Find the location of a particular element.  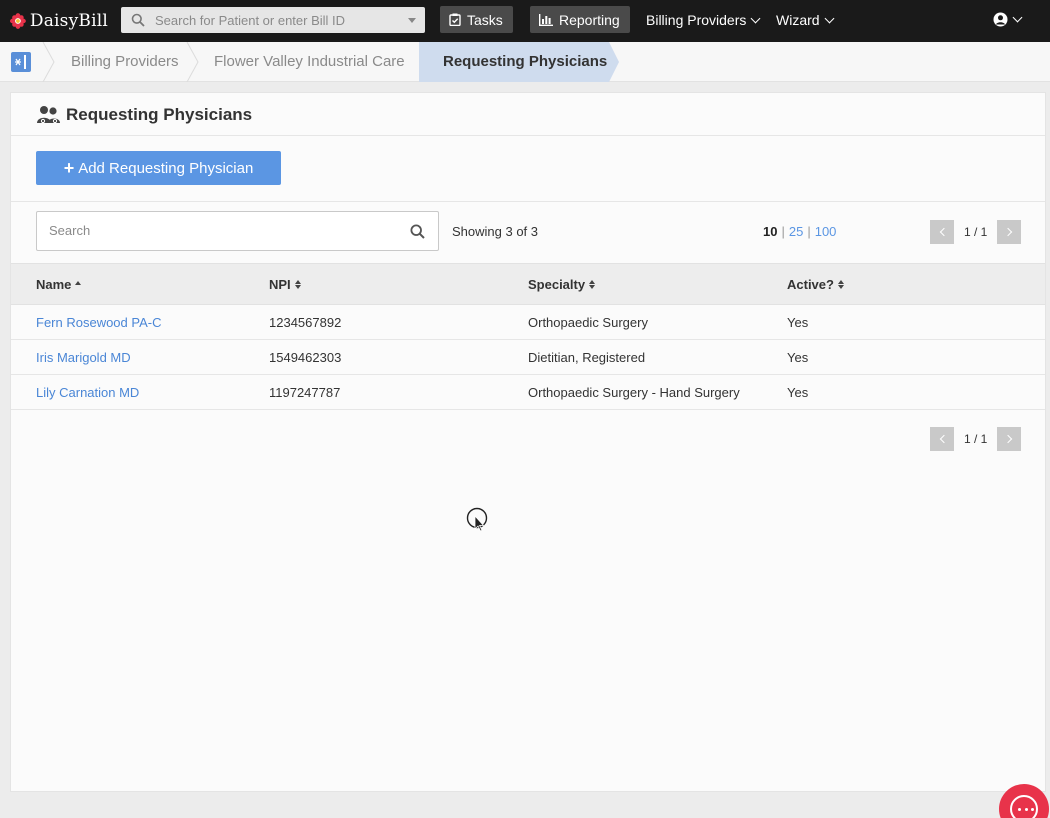

users-icon is located at coordinates (48, 115).